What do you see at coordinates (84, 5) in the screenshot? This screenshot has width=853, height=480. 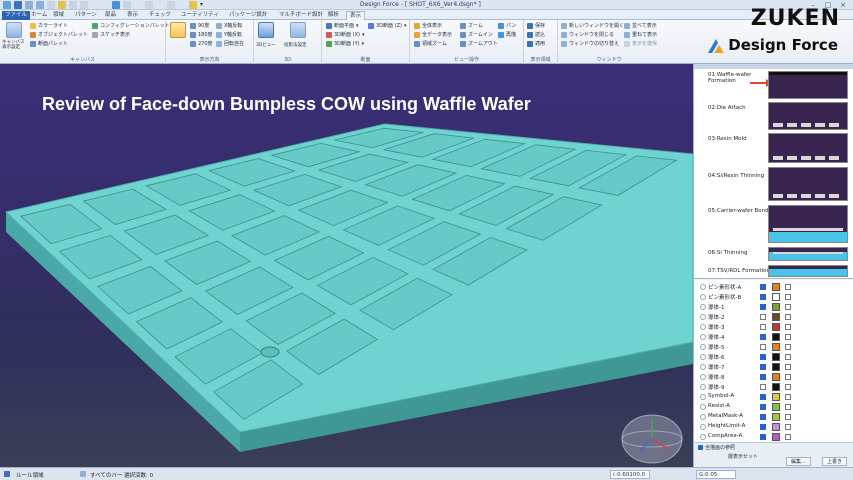 I see `snap-icon` at bounding box center [84, 5].